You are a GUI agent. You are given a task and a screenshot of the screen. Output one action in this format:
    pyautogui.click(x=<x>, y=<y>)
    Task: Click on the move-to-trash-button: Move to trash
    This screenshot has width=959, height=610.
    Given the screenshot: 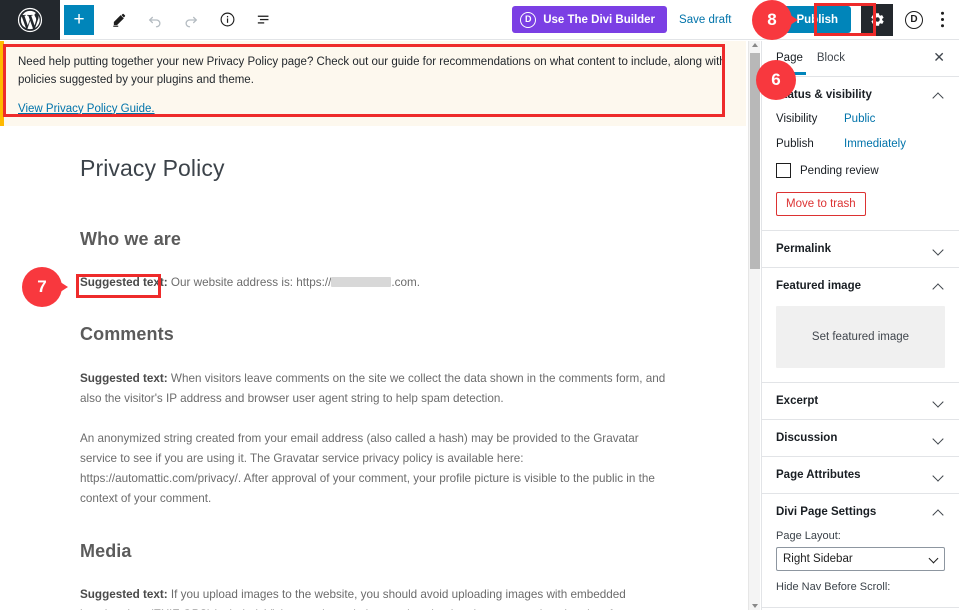 What is the action you would take?
    pyautogui.click(x=821, y=204)
    